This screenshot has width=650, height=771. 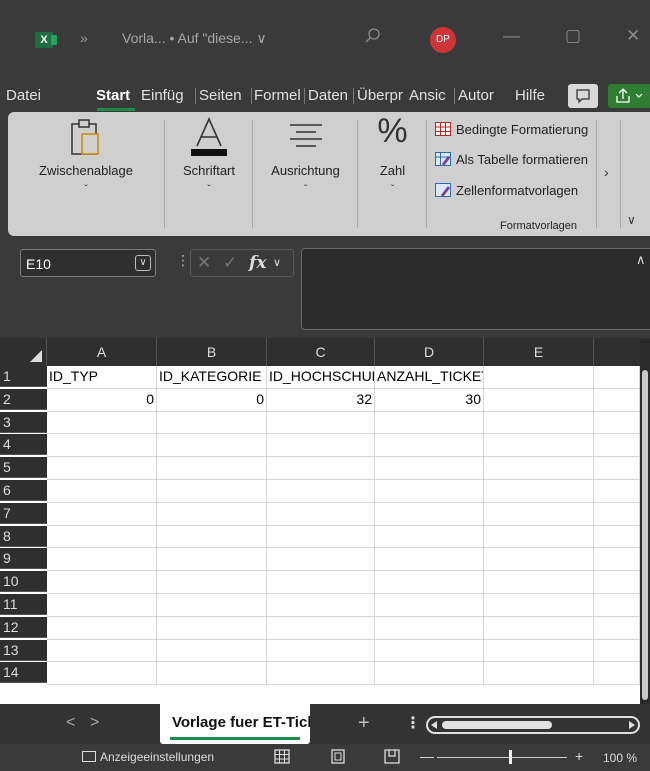 What do you see at coordinates (506, 190) in the screenshot?
I see `cell-styles-button: Zellenformatvorlagen` at bounding box center [506, 190].